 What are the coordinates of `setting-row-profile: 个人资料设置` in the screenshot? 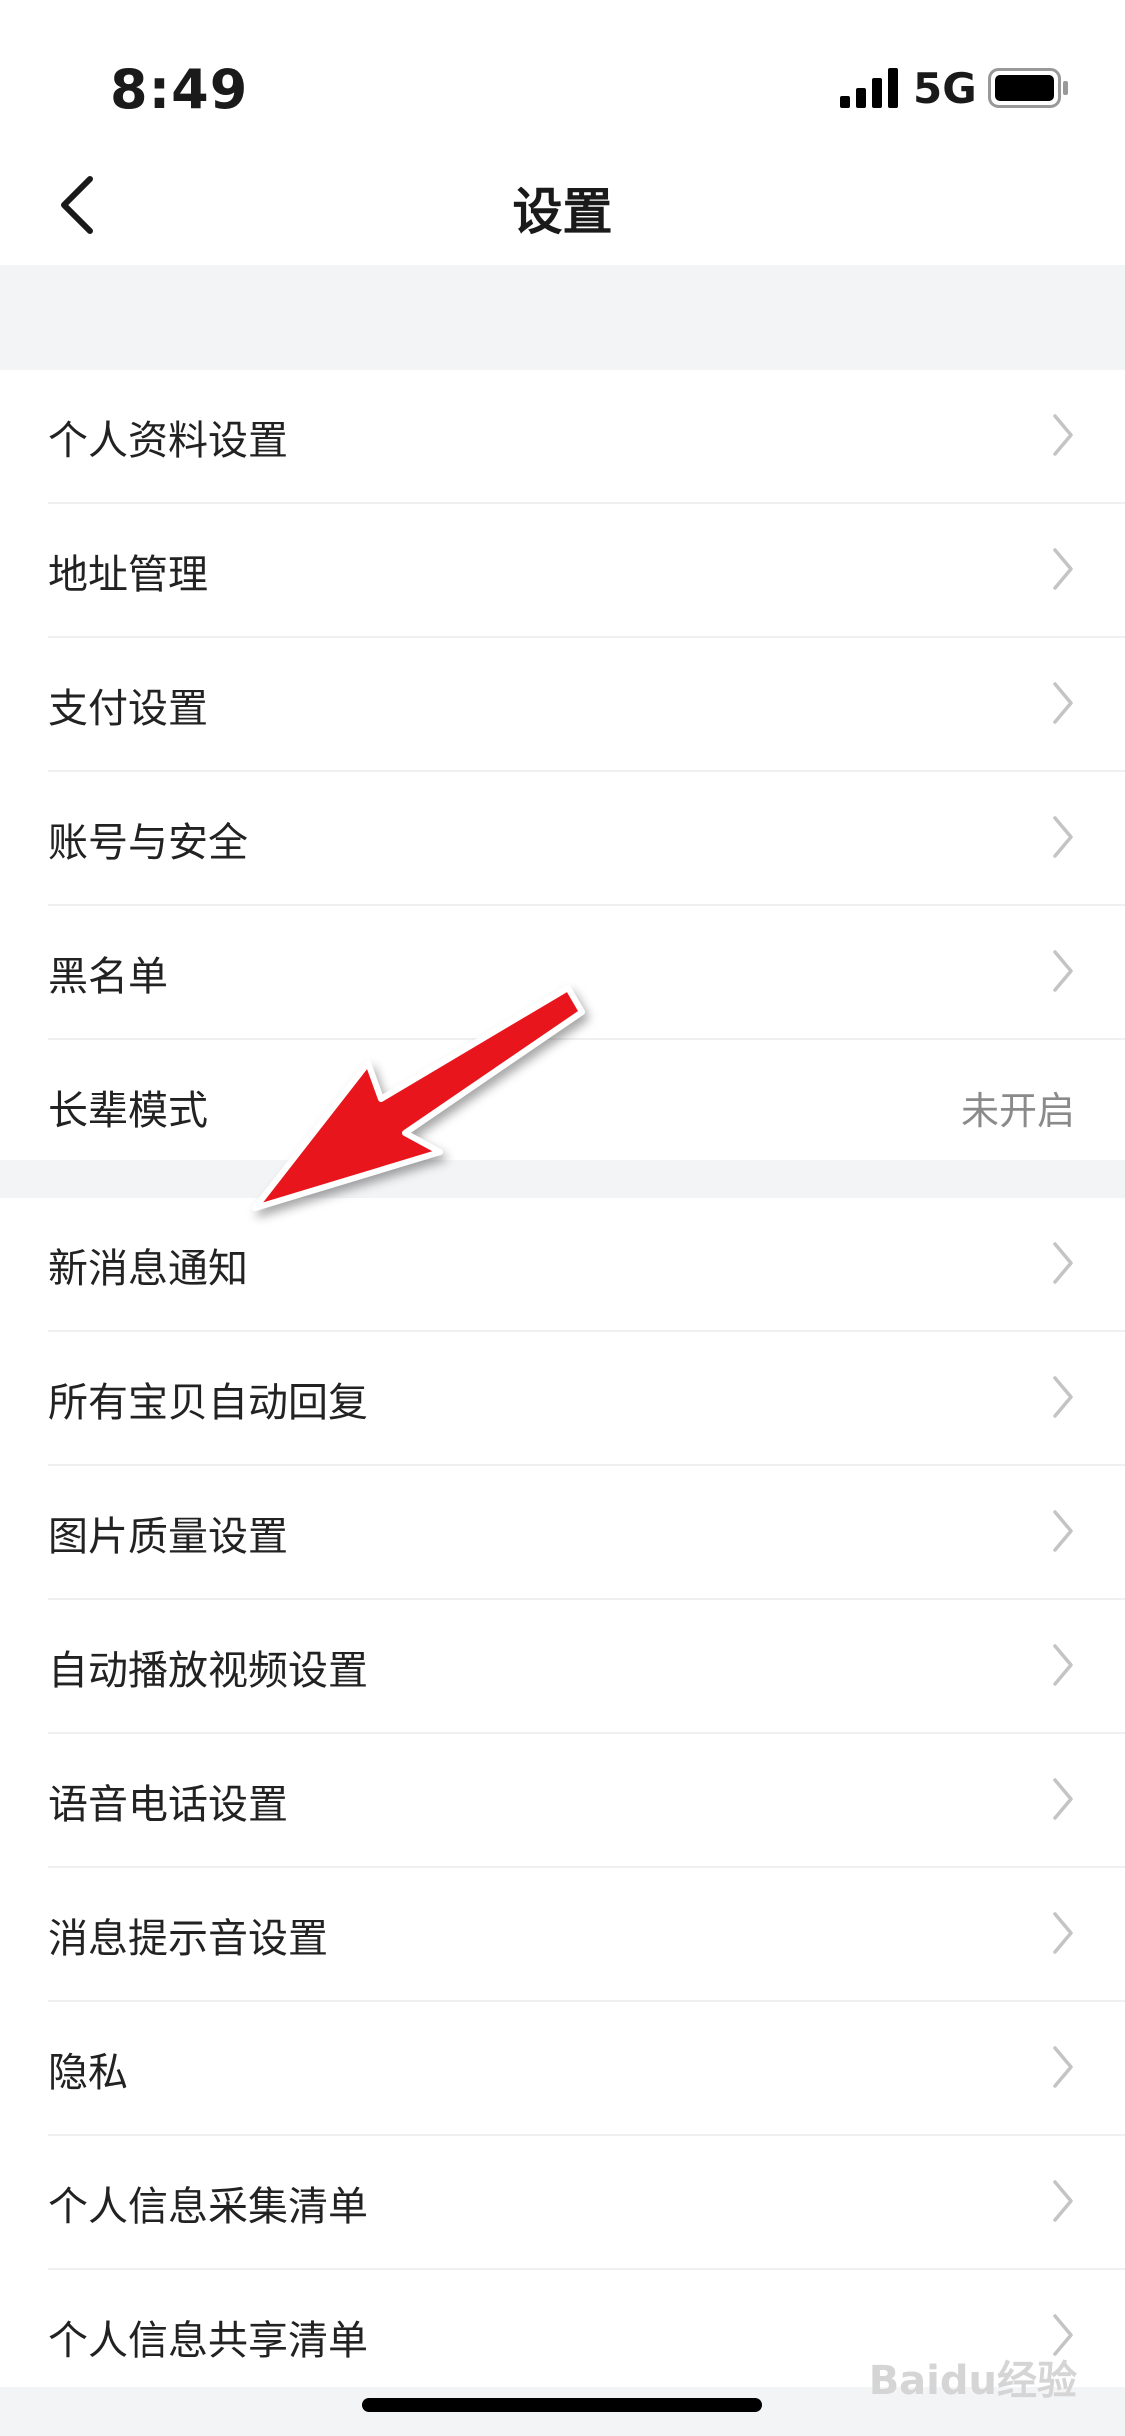 It's located at (586, 437).